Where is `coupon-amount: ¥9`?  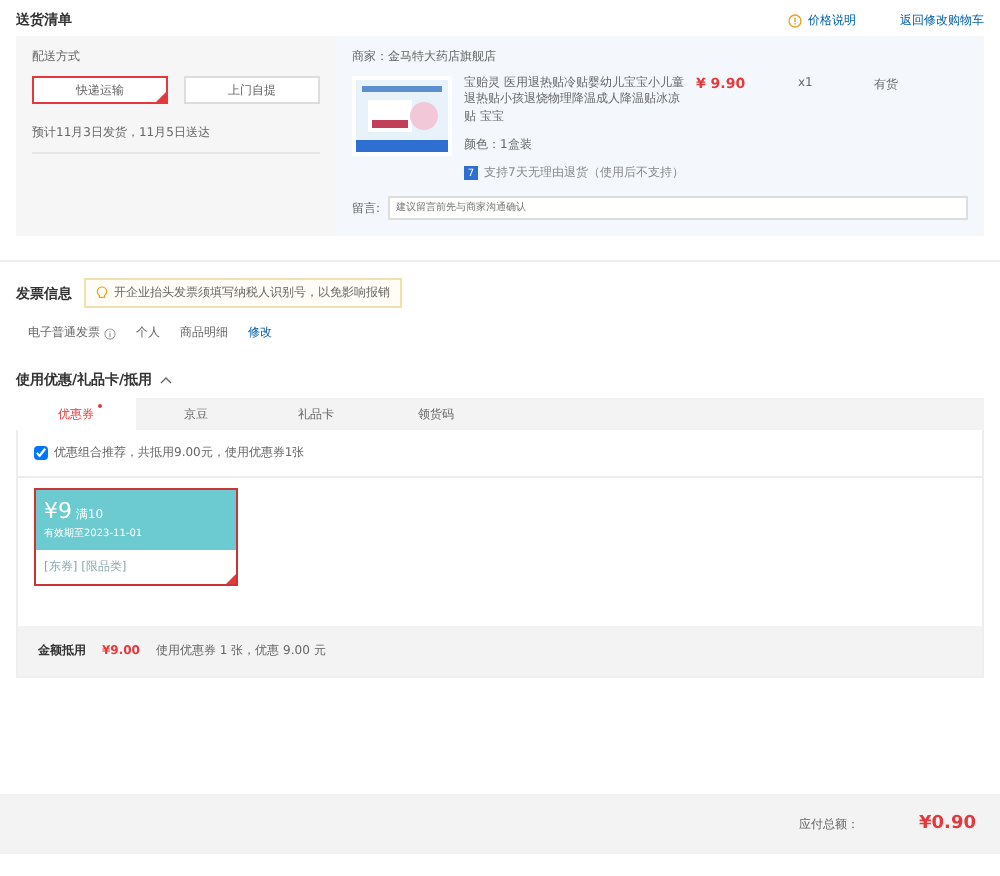 coupon-amount: ¥9 is located at coordinates (58, 511).